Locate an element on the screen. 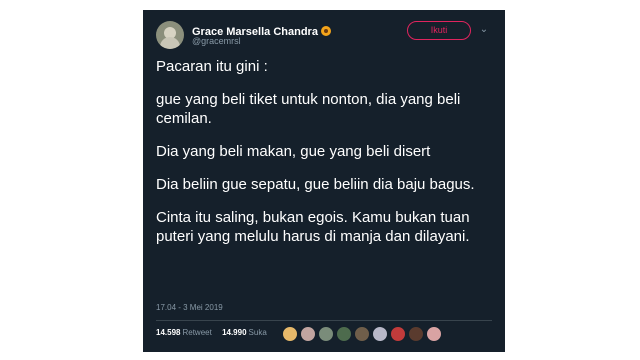 The image size is (640, 360). like-count: 14.990 is located at coordinates (234, 332).